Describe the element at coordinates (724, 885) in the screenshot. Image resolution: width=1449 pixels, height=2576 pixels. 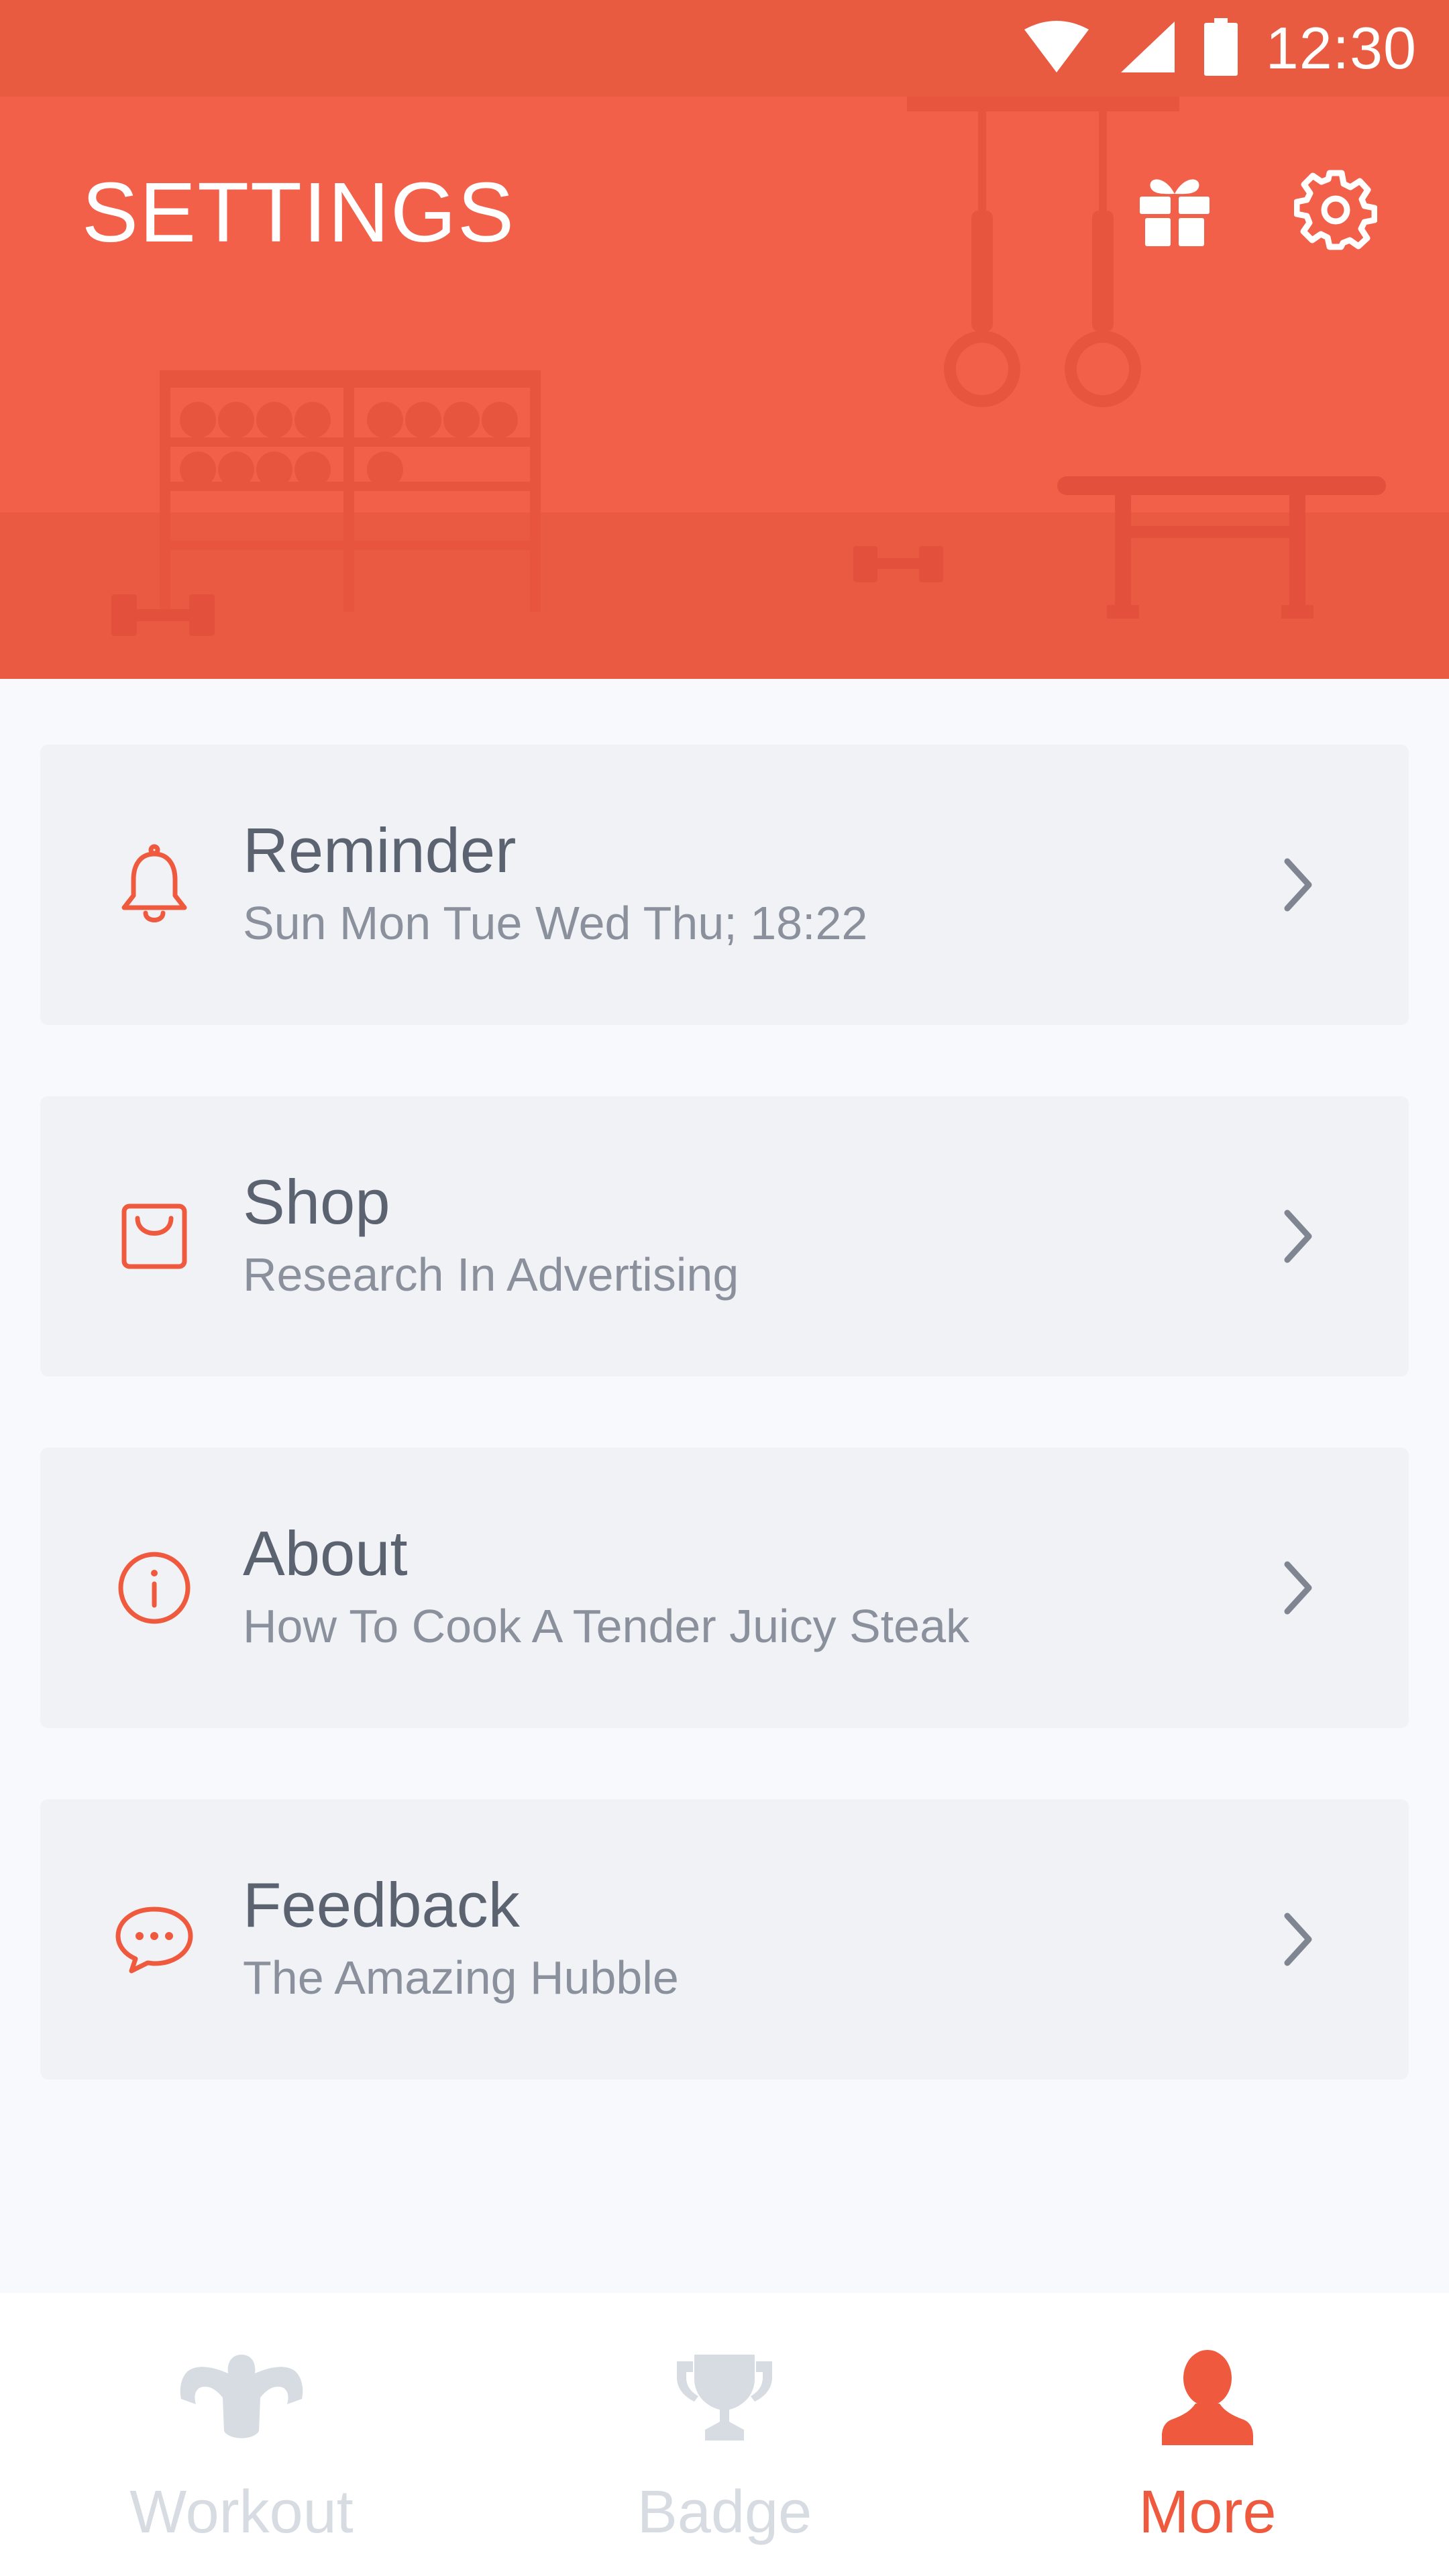
I see `reminder-item: Reminder Sun Mon Tue Wed Thu; 18:22` at that location.